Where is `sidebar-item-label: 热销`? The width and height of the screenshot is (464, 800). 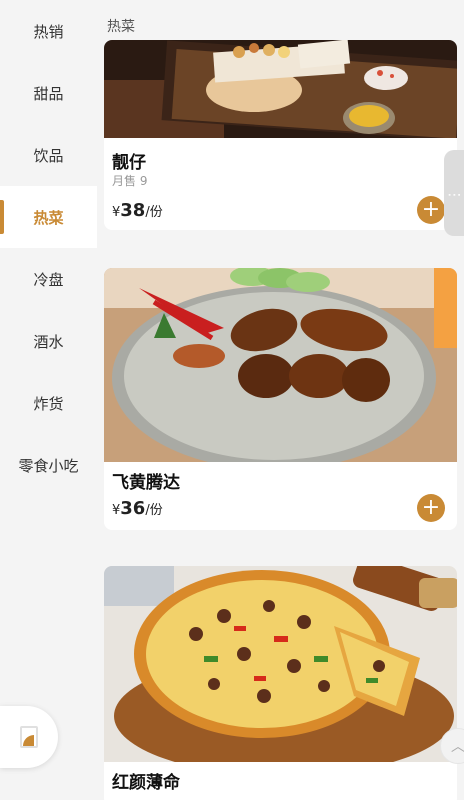 sidebar-item-label: 热销 is located at coordinates (48, 31).